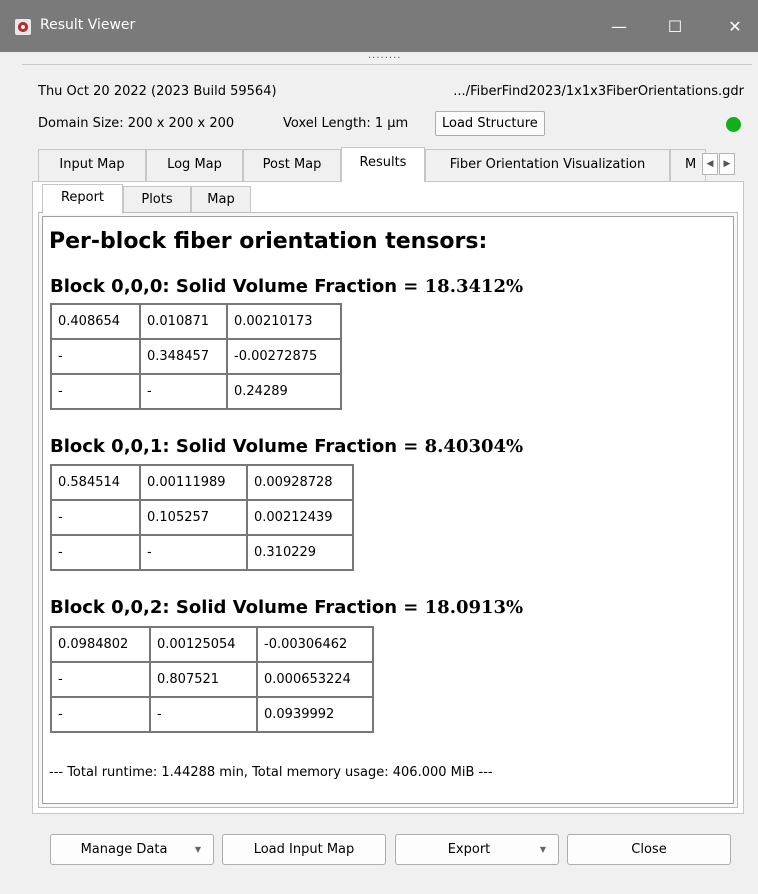  I want to click on tab-m: M, so click(688, 165).